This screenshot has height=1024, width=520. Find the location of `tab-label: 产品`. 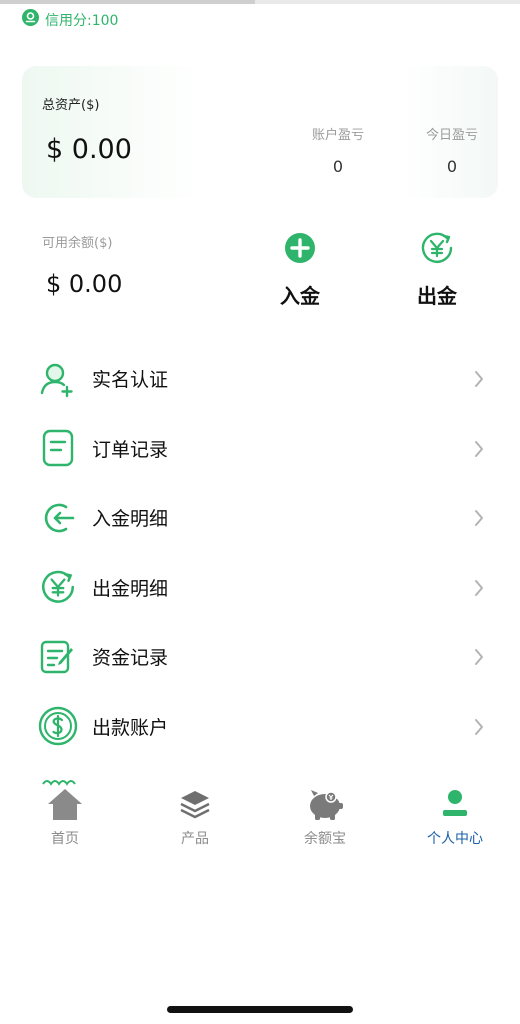

tab-label: 产品 is located at coordinates (195, 839).